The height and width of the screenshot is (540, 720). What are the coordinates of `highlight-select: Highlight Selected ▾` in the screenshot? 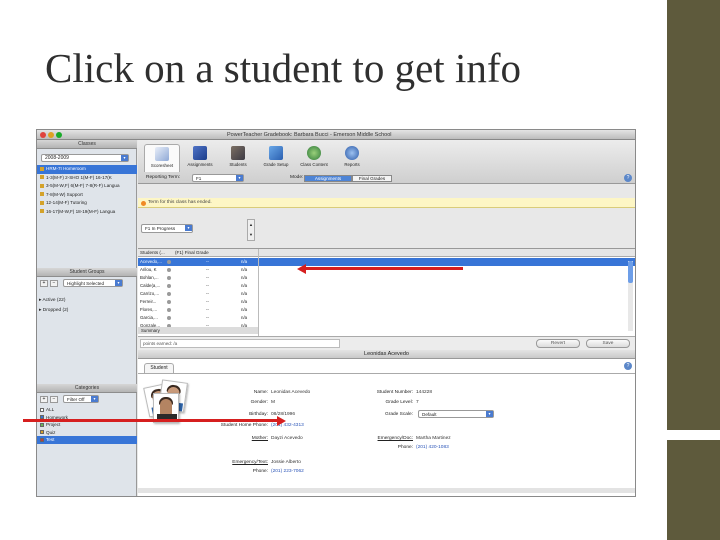 It's located at (93, 283).